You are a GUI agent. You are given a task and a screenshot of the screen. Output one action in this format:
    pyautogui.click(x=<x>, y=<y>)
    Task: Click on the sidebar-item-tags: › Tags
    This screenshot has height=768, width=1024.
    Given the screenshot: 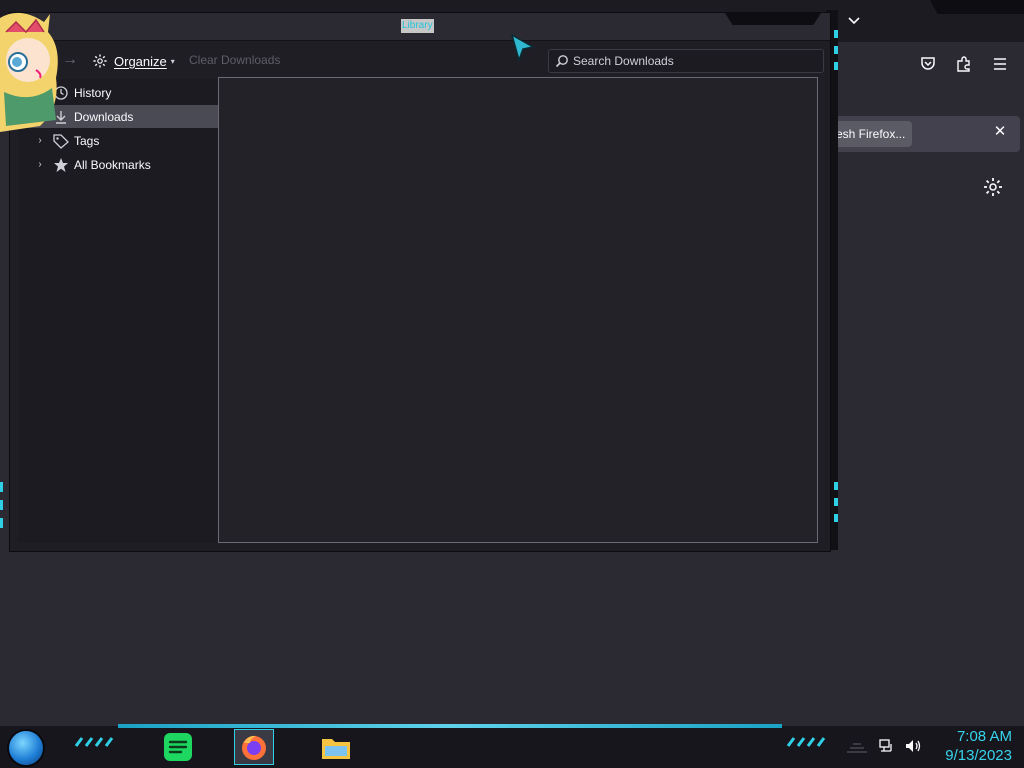 What is the action you would take?
    pyautogui.click(x=118, y=140)
    